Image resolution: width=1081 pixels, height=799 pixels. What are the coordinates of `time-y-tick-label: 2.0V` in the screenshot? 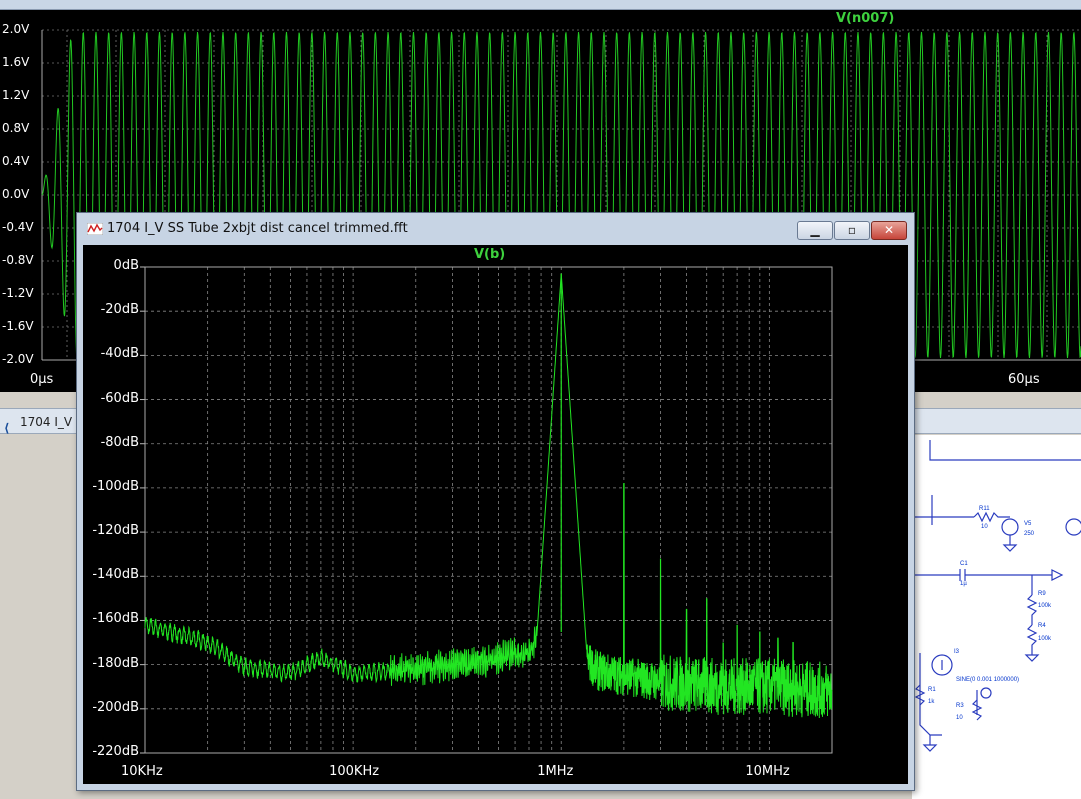 It's located at (16, 29).